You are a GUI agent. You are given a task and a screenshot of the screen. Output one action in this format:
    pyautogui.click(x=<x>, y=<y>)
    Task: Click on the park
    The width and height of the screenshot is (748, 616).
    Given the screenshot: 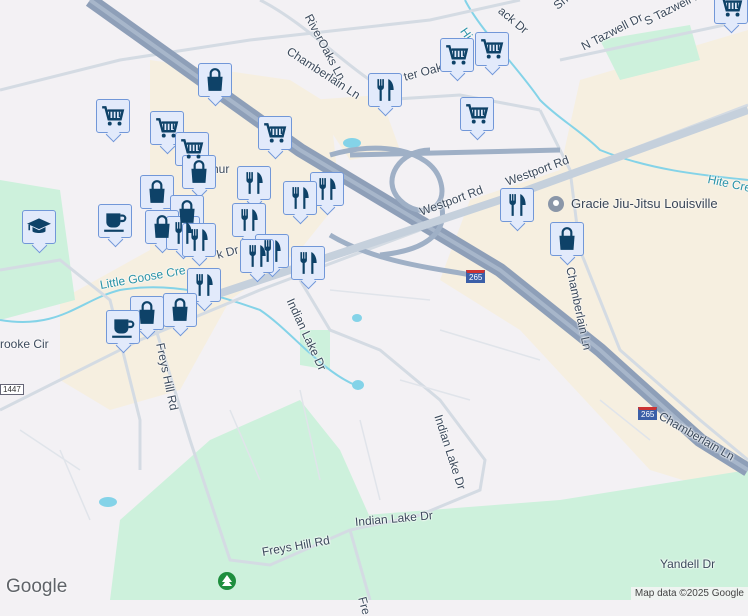 What is the action you would take?
    pyautogui.click(x=524, y=535)
    